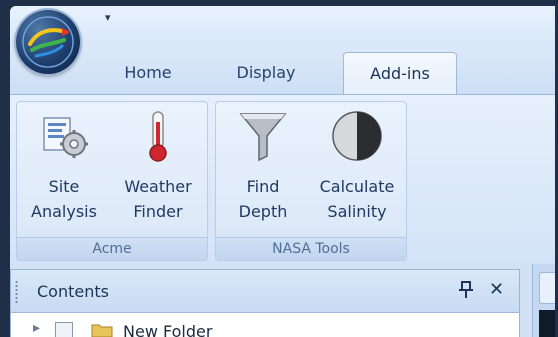 The image size is (558, 337). Describe the element at coordinates (102, 330) in the screenshot. I see `folder-icon` at that location.